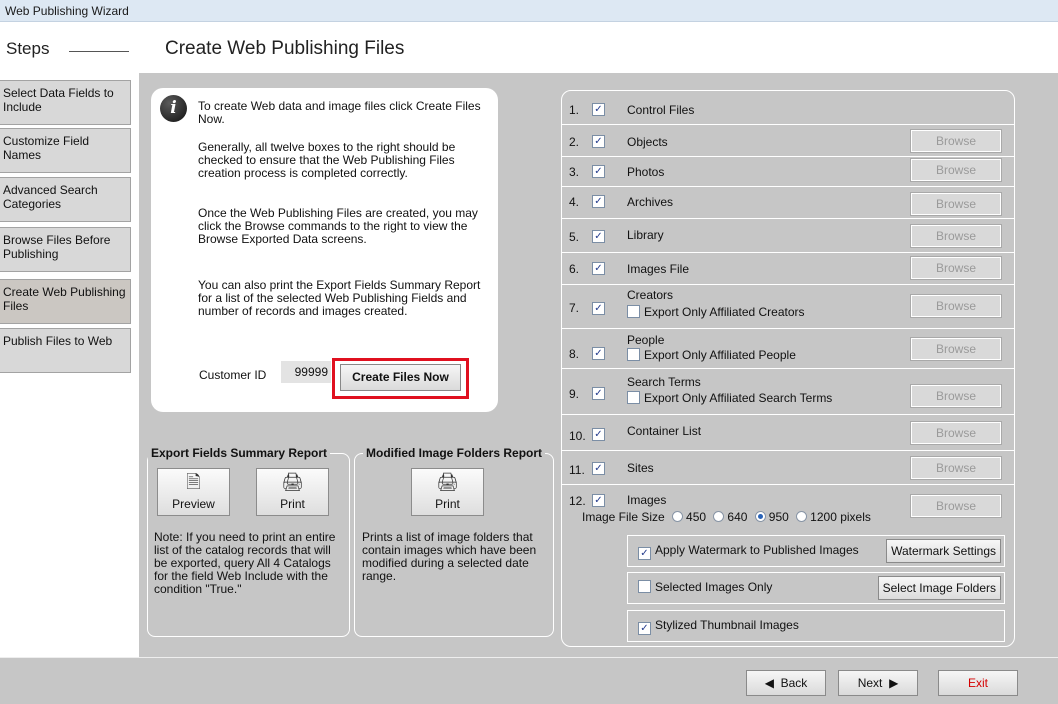  Describe the element at coordinates (788, 108) in the screenshot. I see `file-row-control-files: 1. ✓ Control Files` at that location.